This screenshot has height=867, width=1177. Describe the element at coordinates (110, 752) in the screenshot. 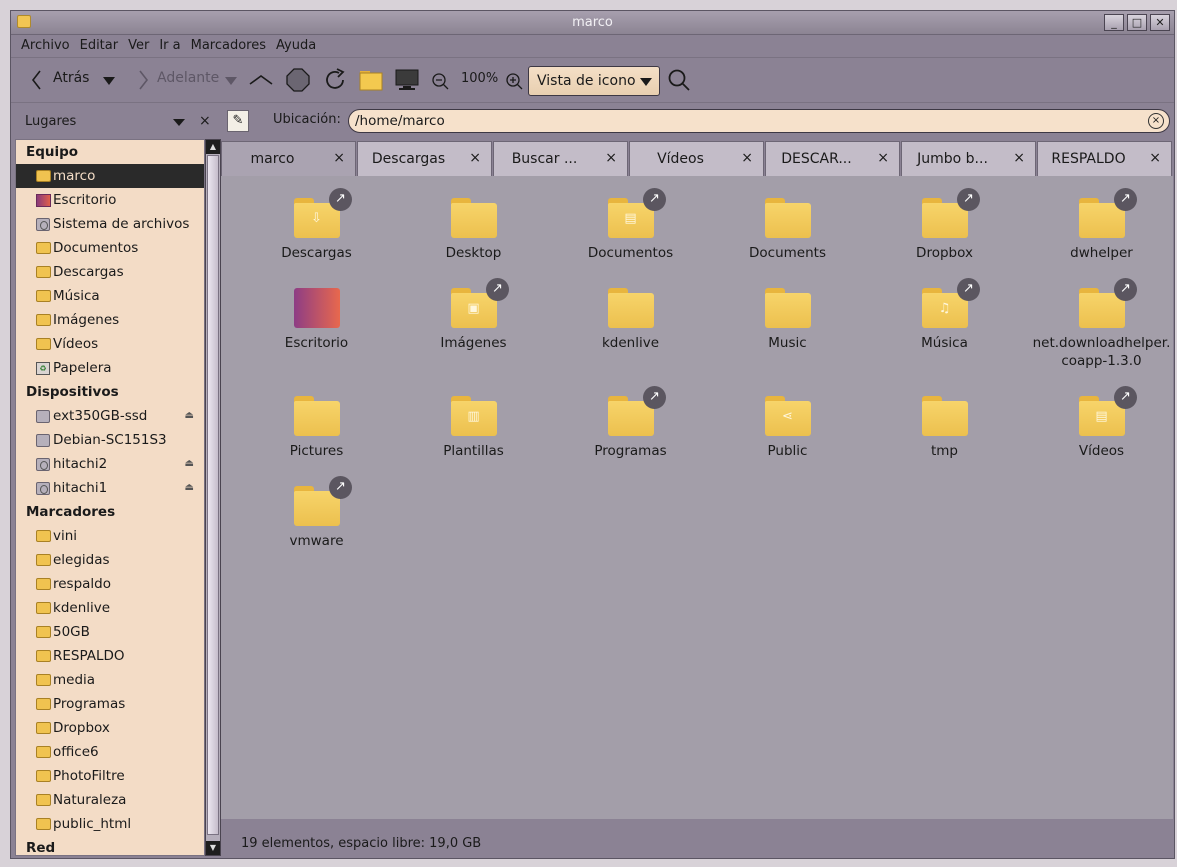

I see `sidebar-item: office6` at that location.